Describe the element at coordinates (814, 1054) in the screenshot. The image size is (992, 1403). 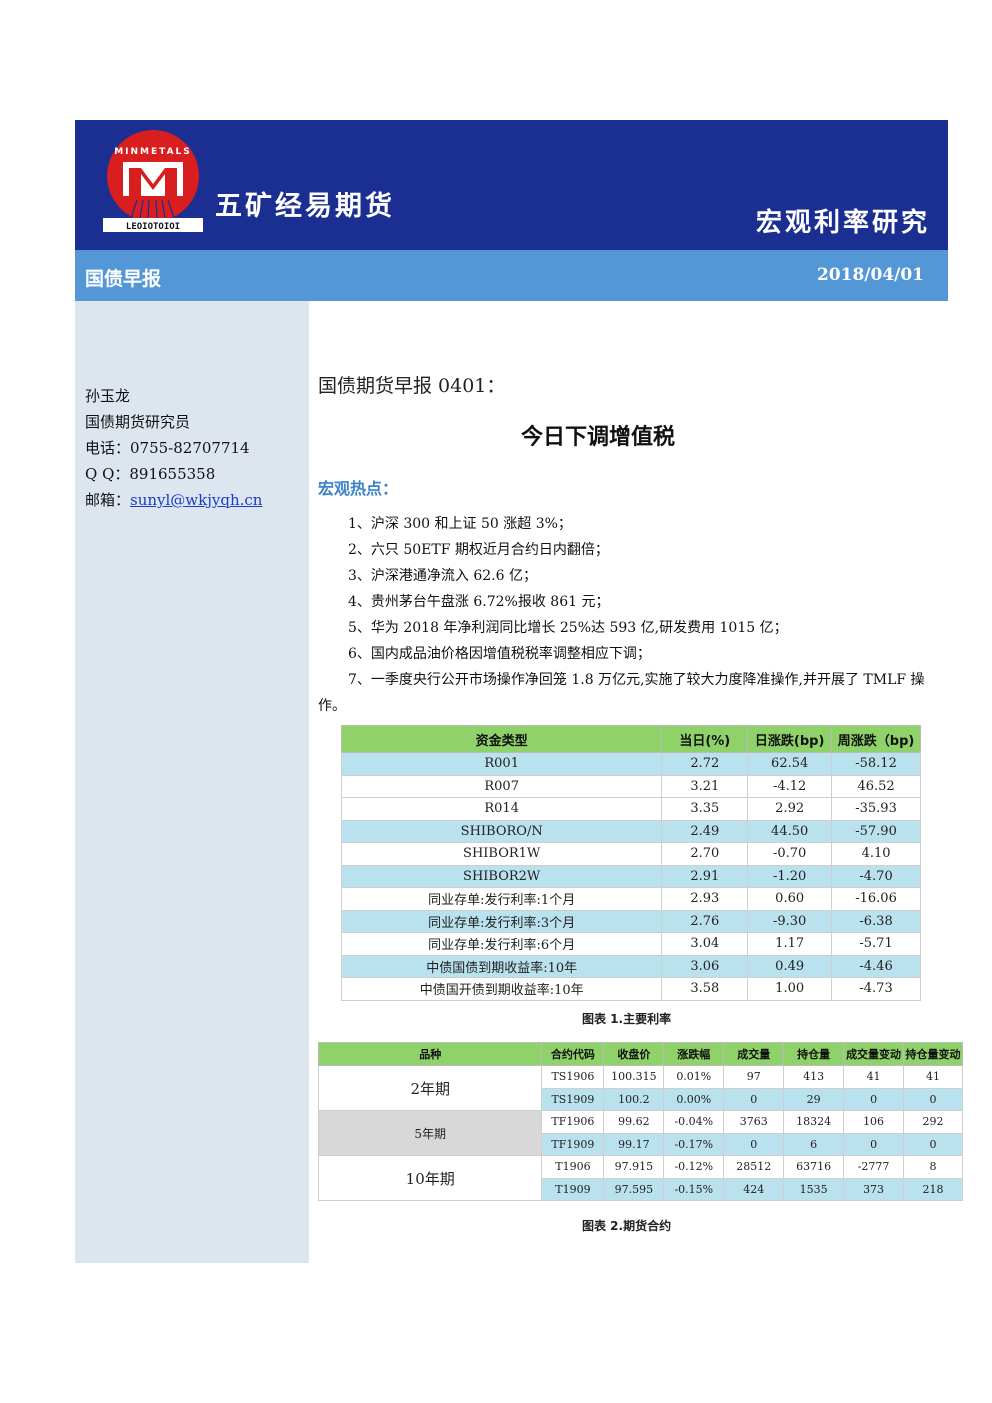
I see `column-header: 持仓量` at that location.